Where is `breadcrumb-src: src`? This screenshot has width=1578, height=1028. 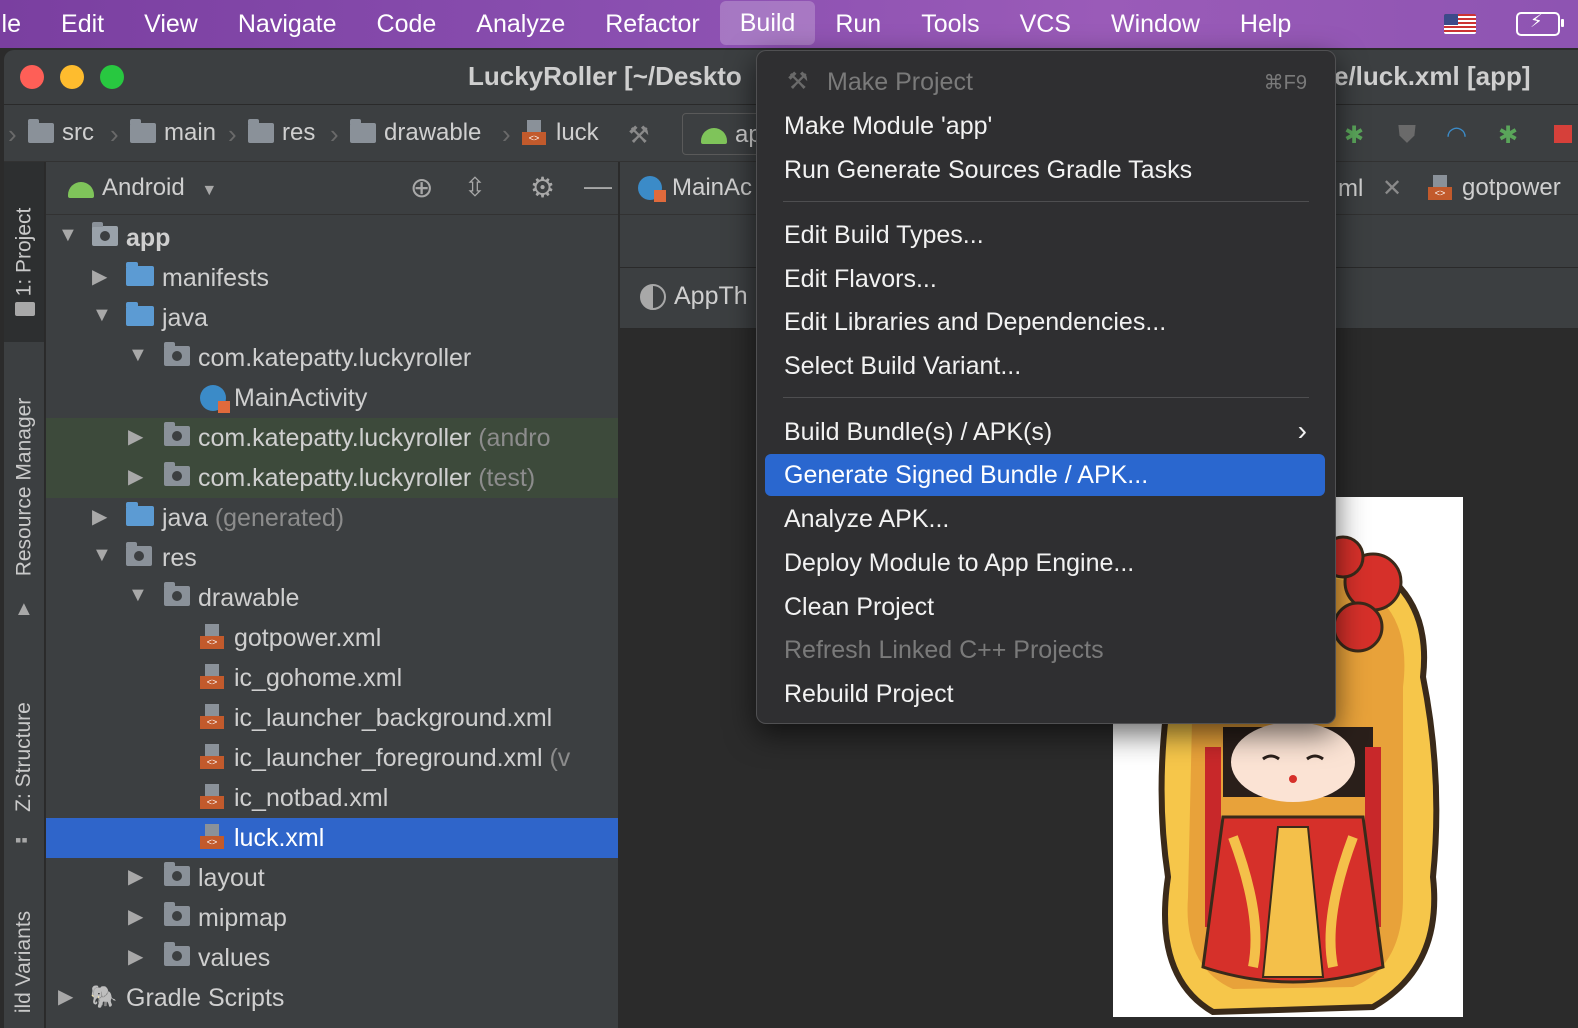
breadcrumb-src: src is located at coordinates (61, 133).